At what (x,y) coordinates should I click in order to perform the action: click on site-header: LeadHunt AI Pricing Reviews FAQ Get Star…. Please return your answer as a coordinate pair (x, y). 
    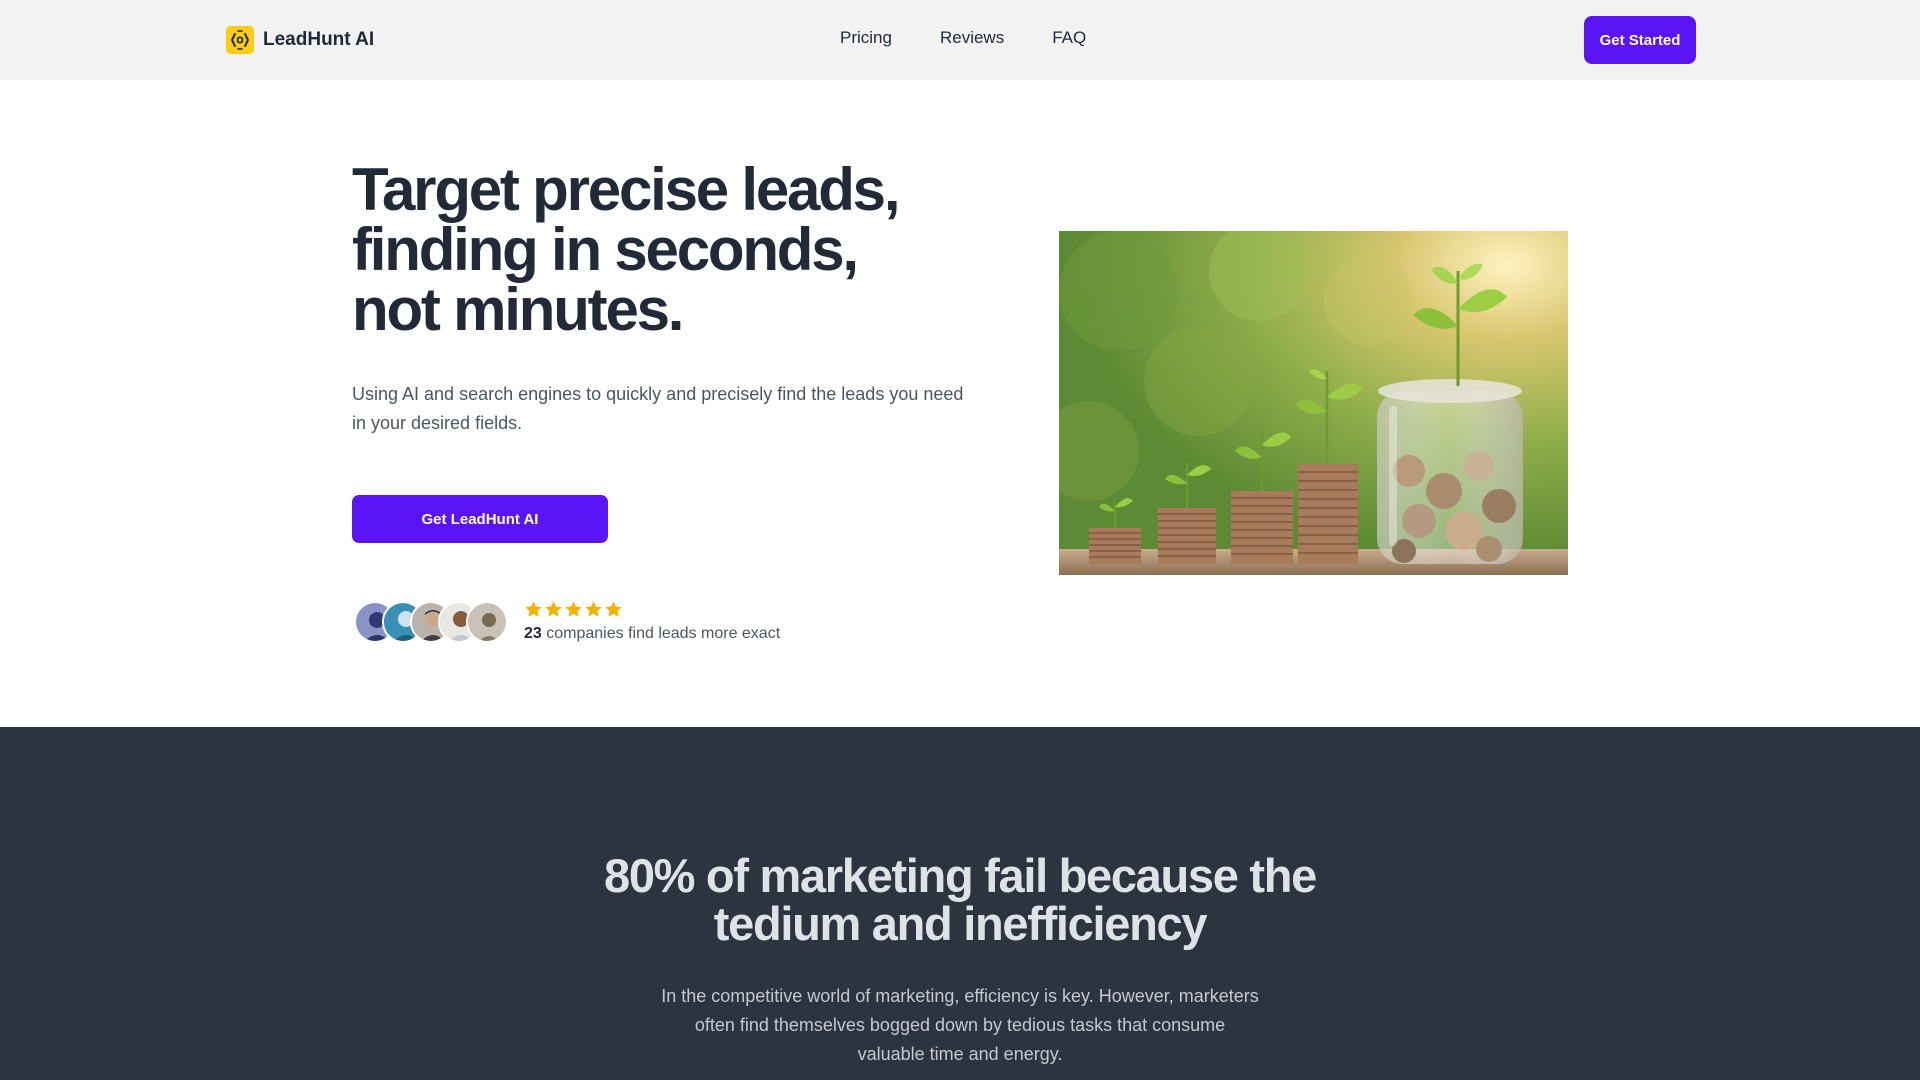
    Looking at the image, I should click on (960, 40).